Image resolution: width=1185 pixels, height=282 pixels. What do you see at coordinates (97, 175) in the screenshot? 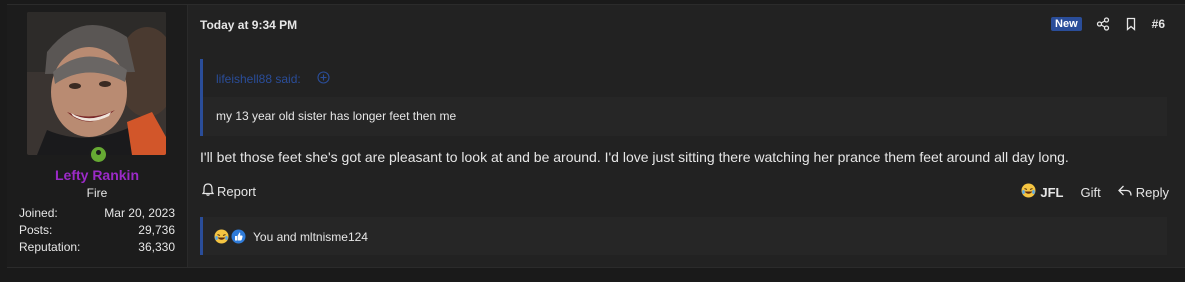
I see `username: Lefty Rankin` at bounding box center [97, 175].